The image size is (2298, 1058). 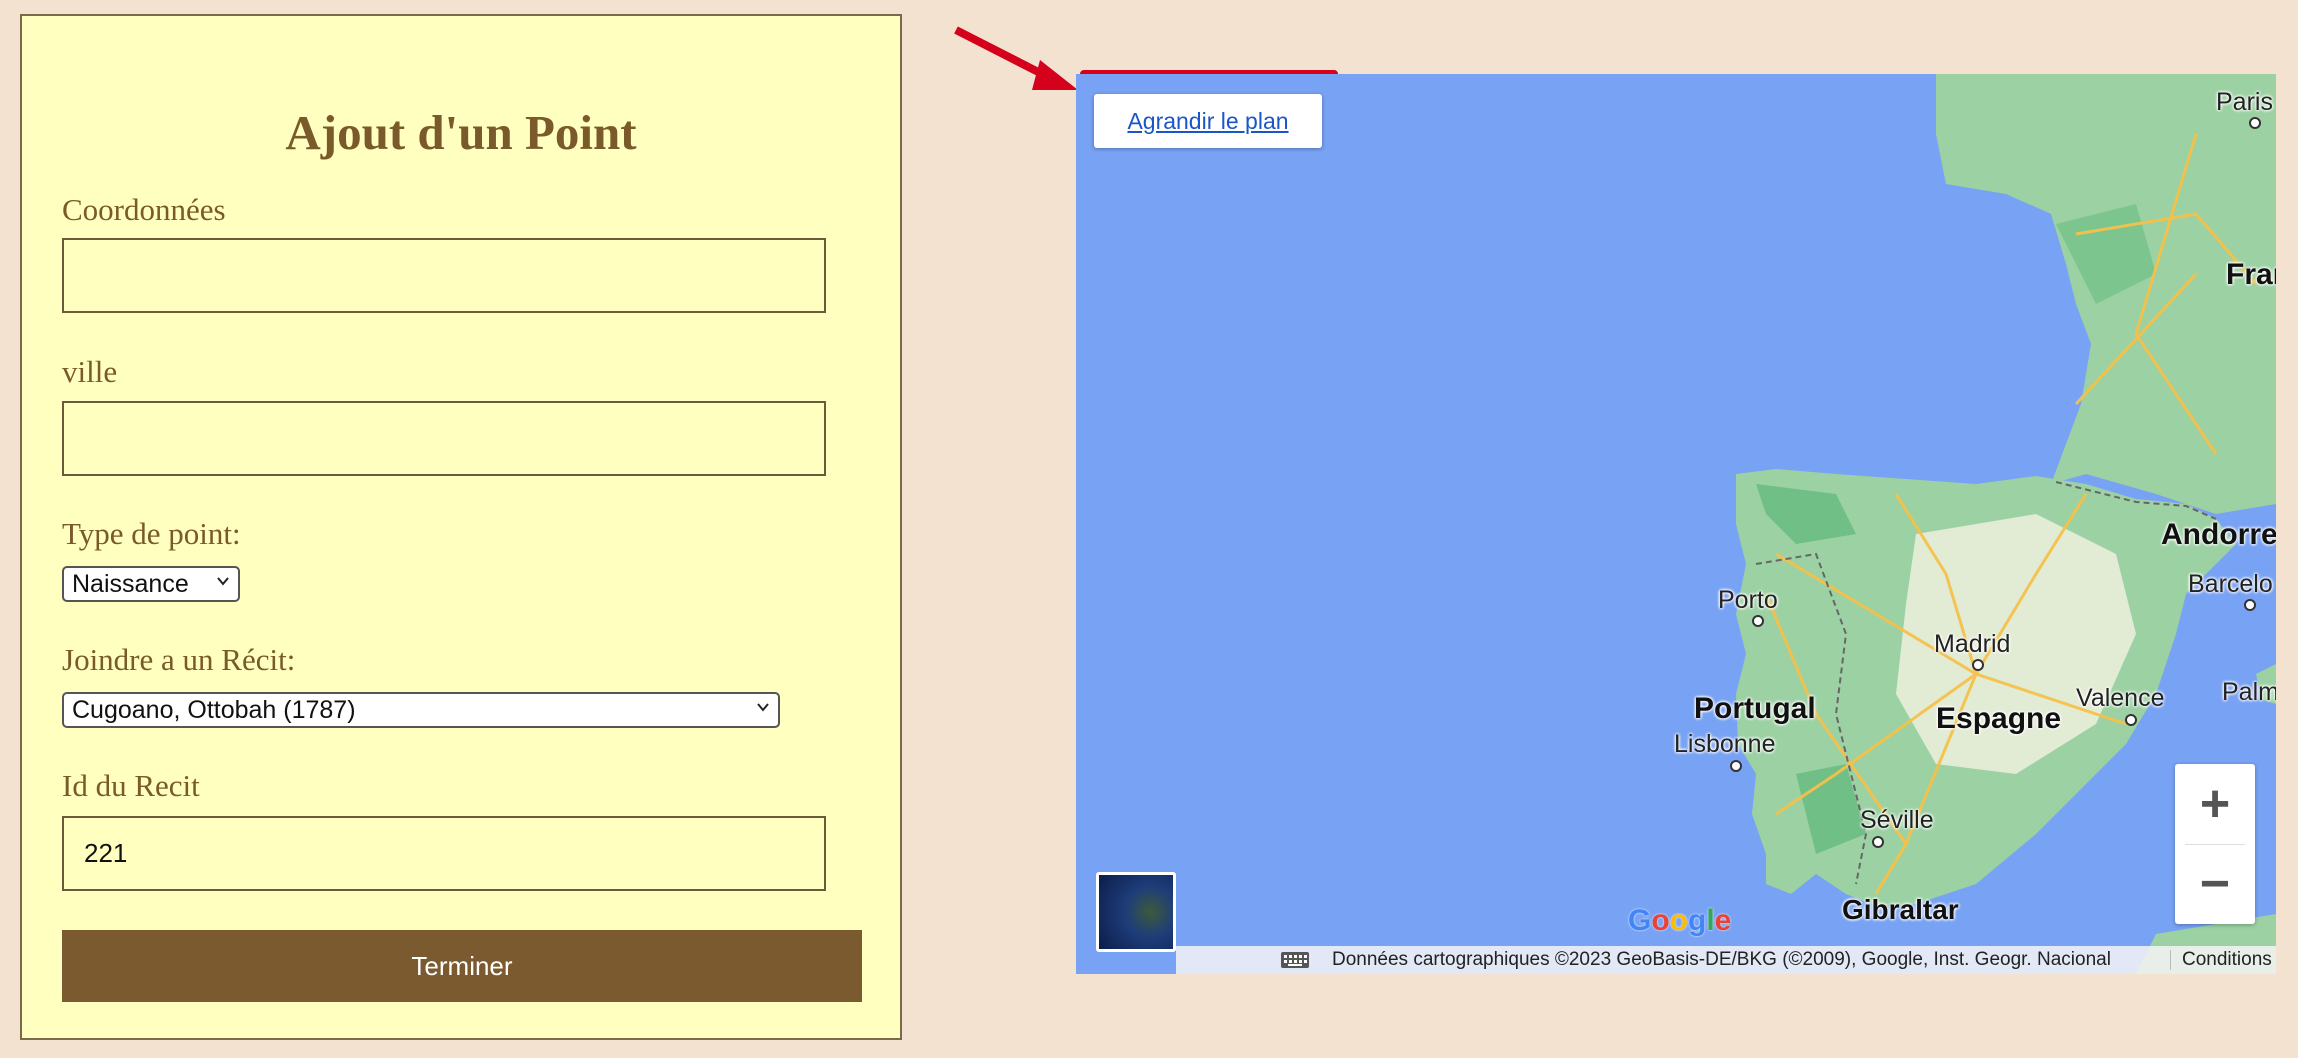 I want to click on city-dot-lisbonne, so click(x=1736, y=766).